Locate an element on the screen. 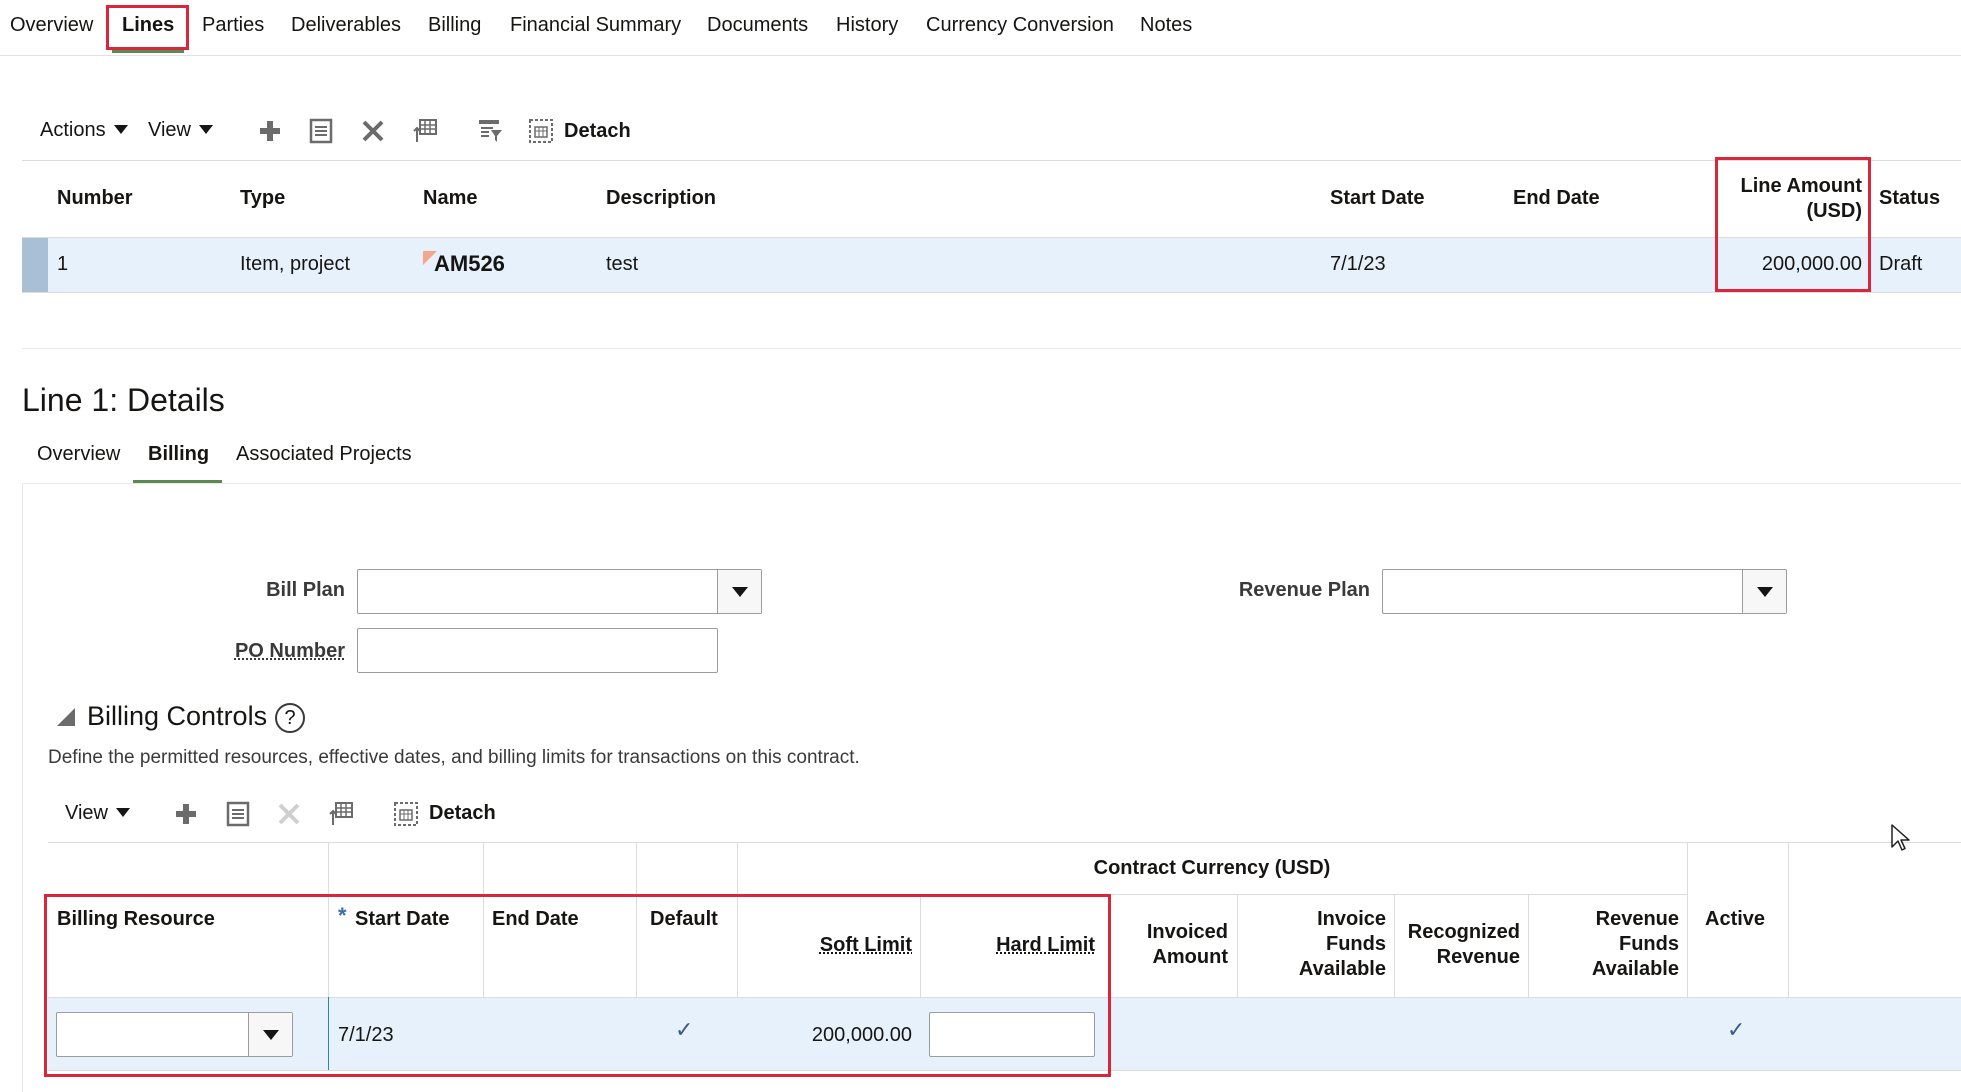  row-selector is located at coordinates (35, 264).